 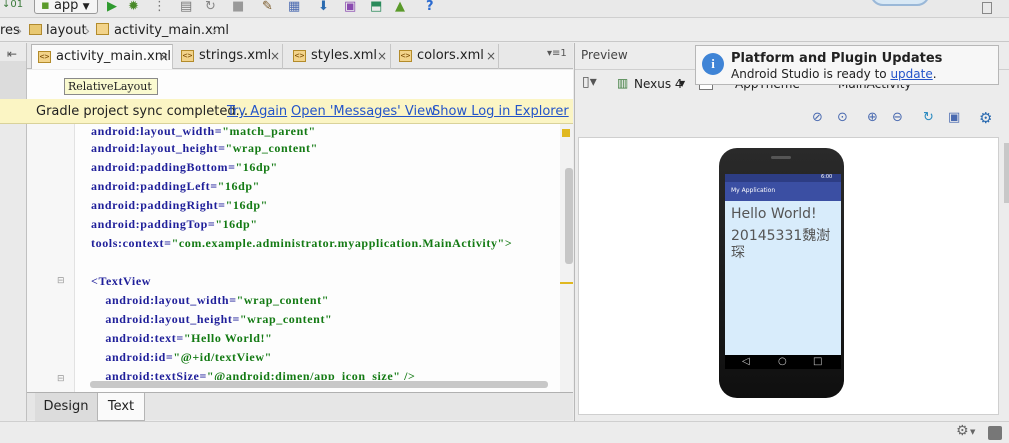 What do you see at coordinates (238, 6) in the screenshot?
I see `stop-icon: ■` at bounding box center [238, 6].